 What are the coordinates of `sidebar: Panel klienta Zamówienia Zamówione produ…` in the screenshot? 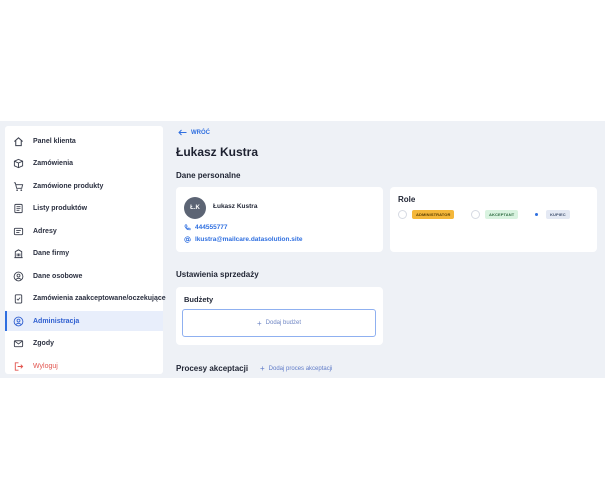 It's located at (85, 251).